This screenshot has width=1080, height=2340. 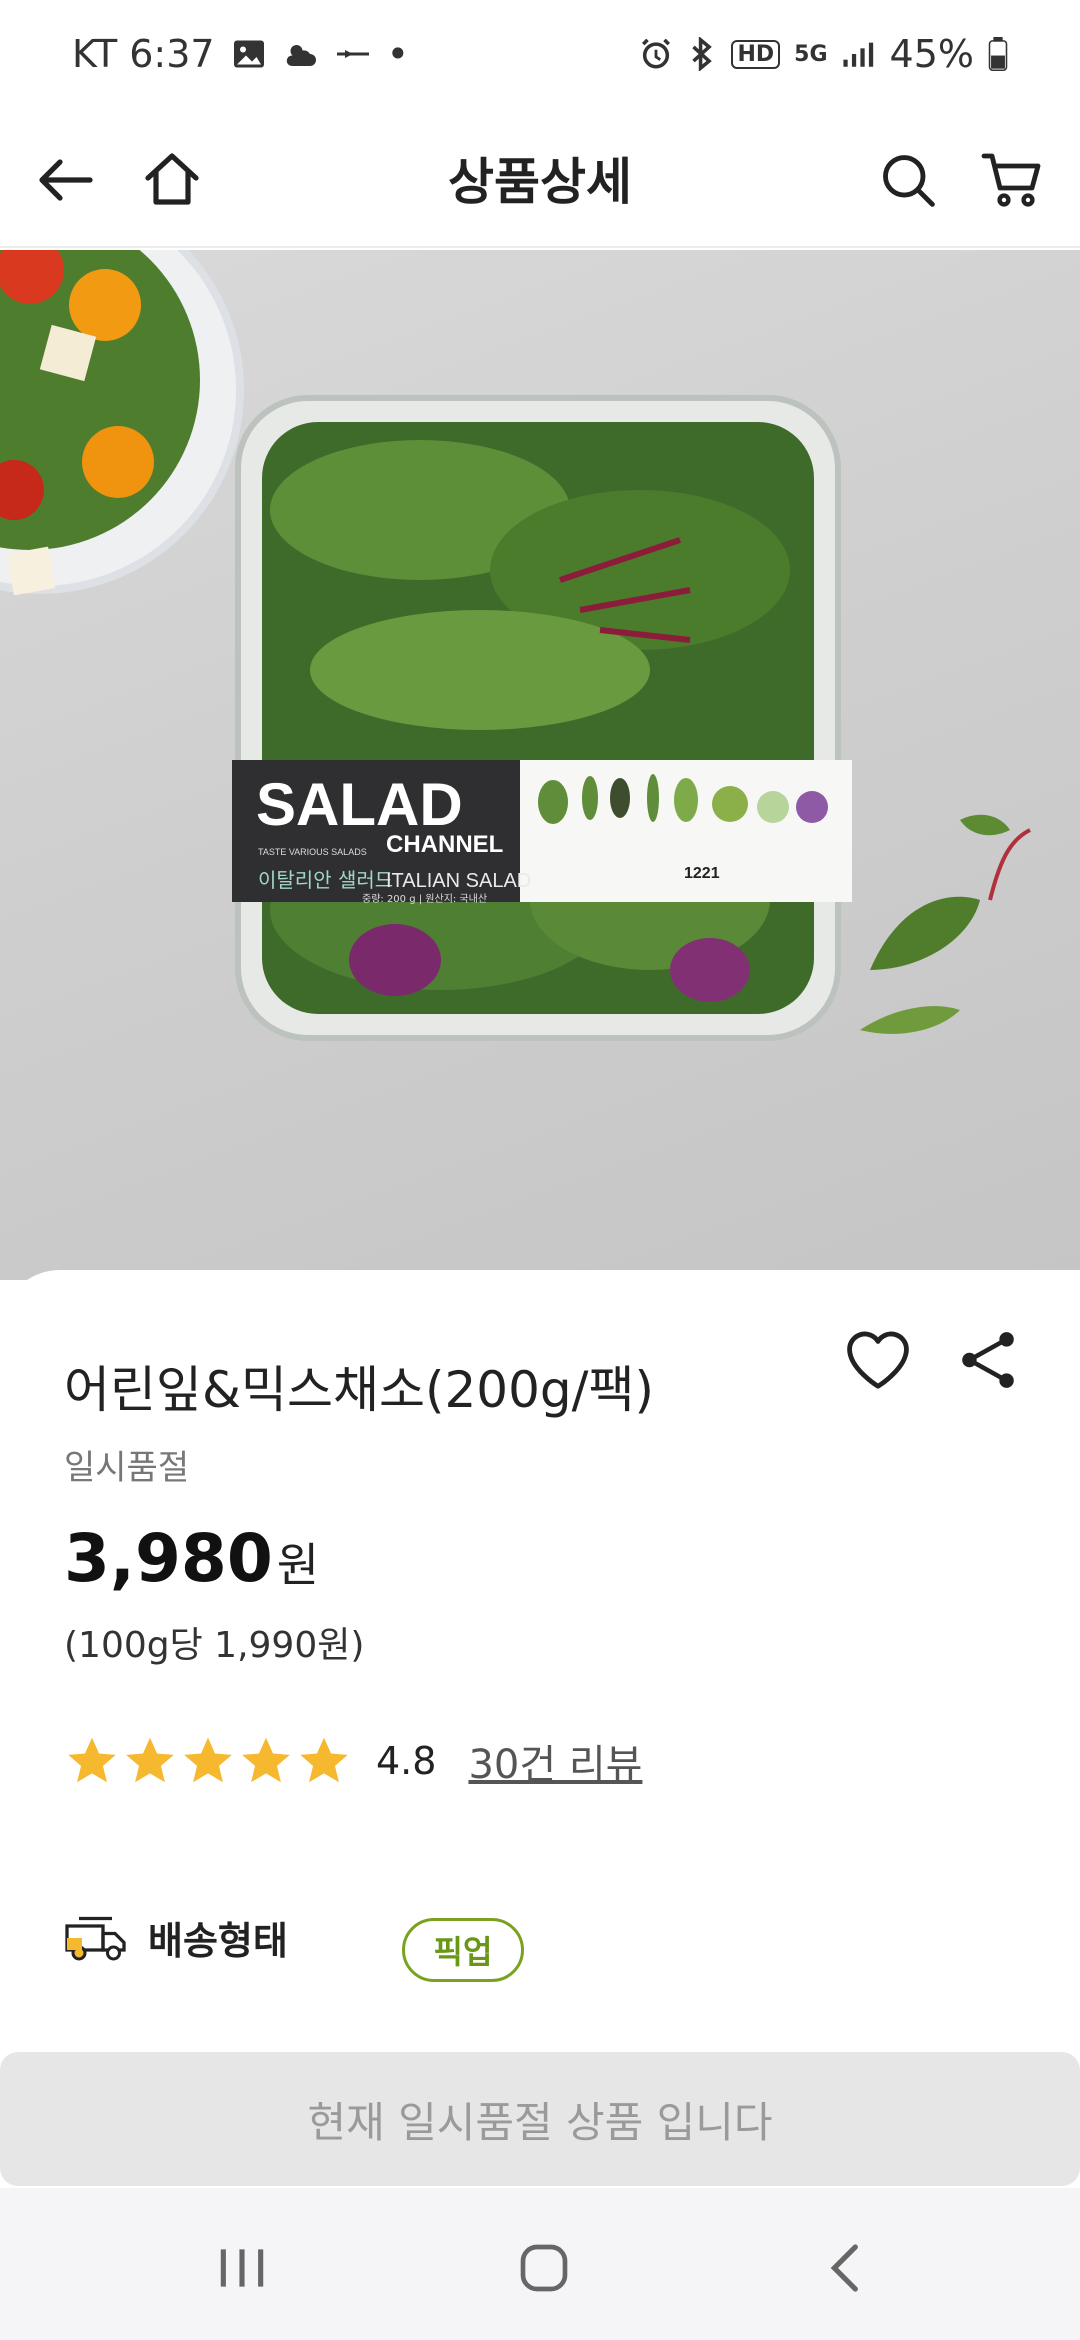 What do you see at coordinates (656, 53) in the screenshot?
I see `alarm-icon` at bounding box center [656, 53].